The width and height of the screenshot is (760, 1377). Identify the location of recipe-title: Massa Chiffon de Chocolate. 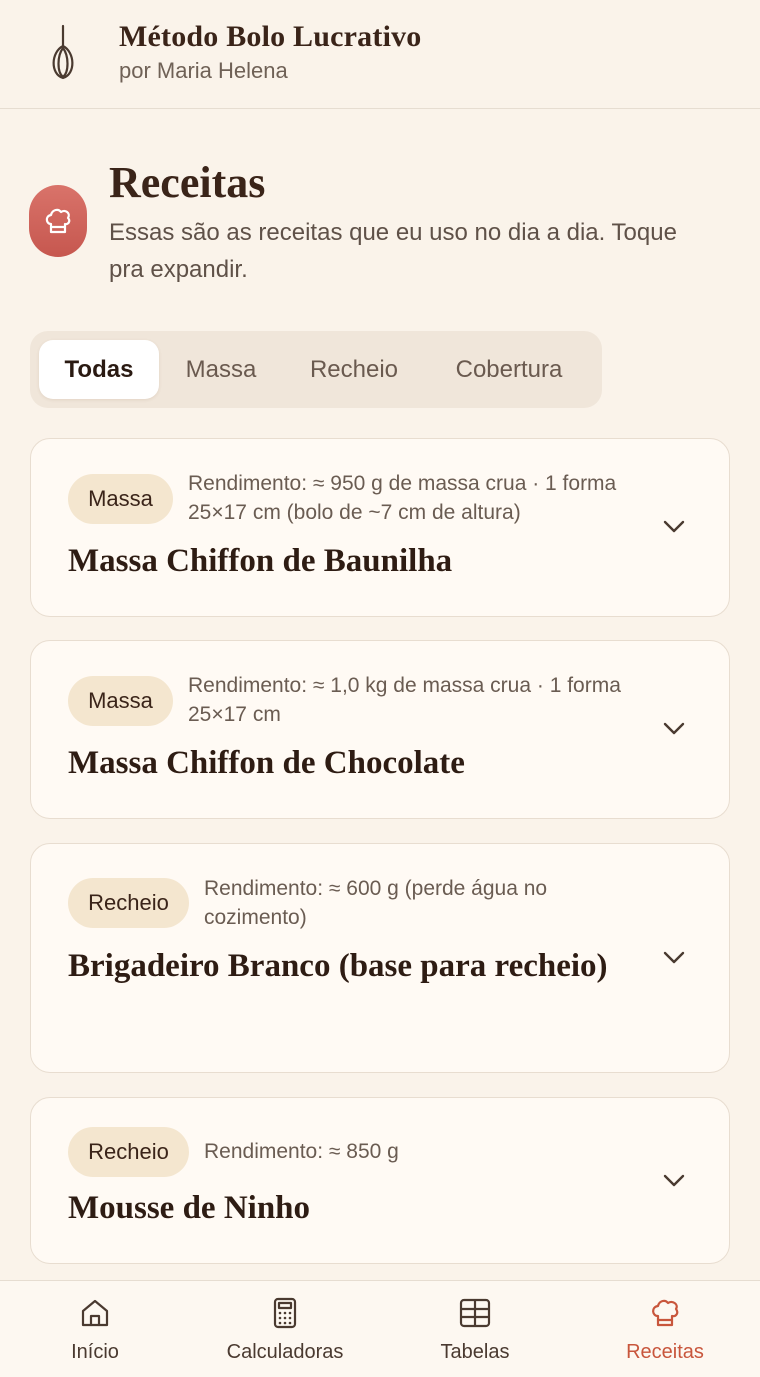
(266, 763).